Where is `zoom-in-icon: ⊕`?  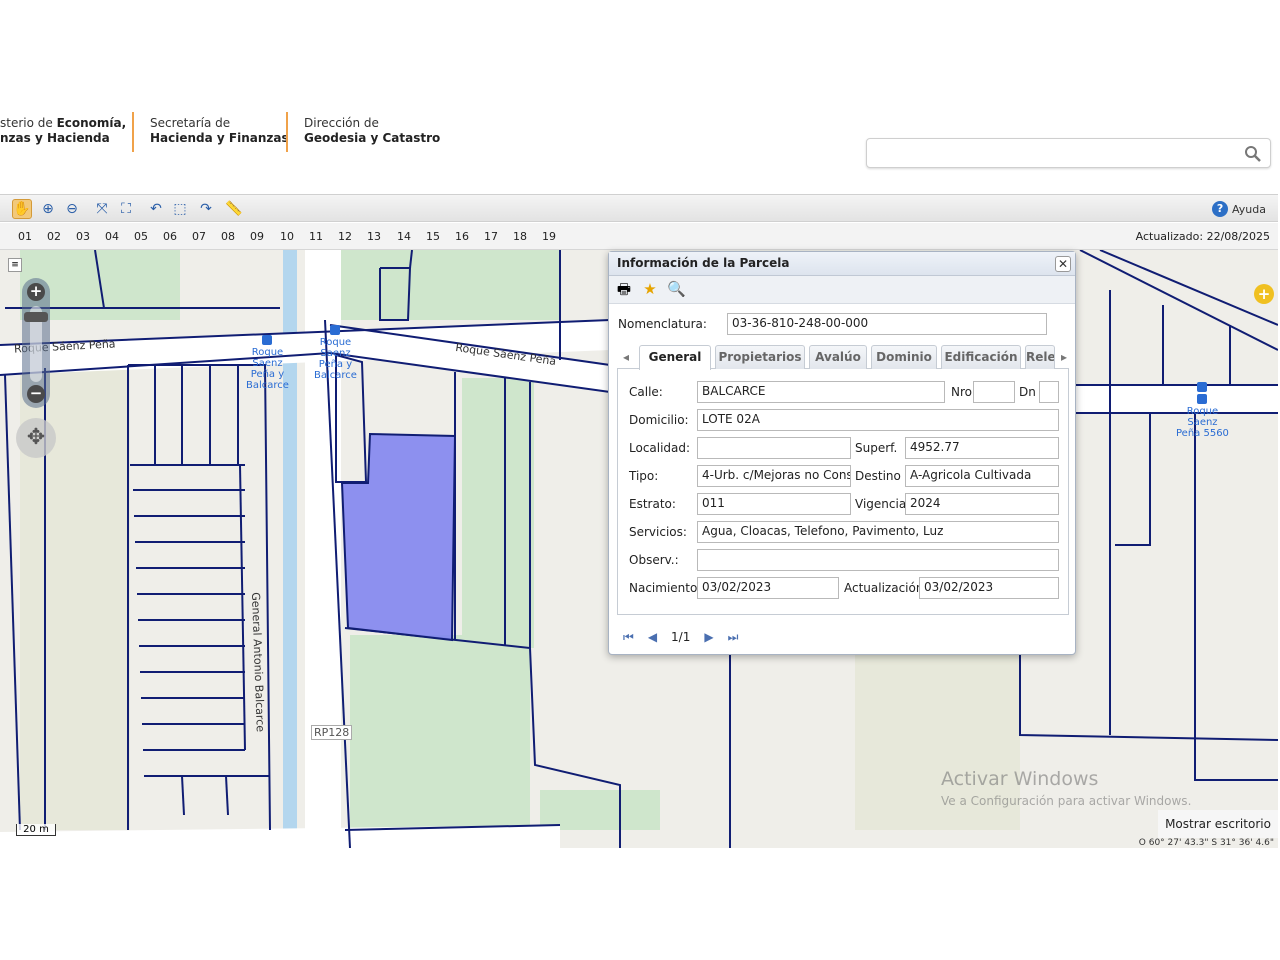 zoom-in-icon: ⊕ is located at coordinates (48, 209).